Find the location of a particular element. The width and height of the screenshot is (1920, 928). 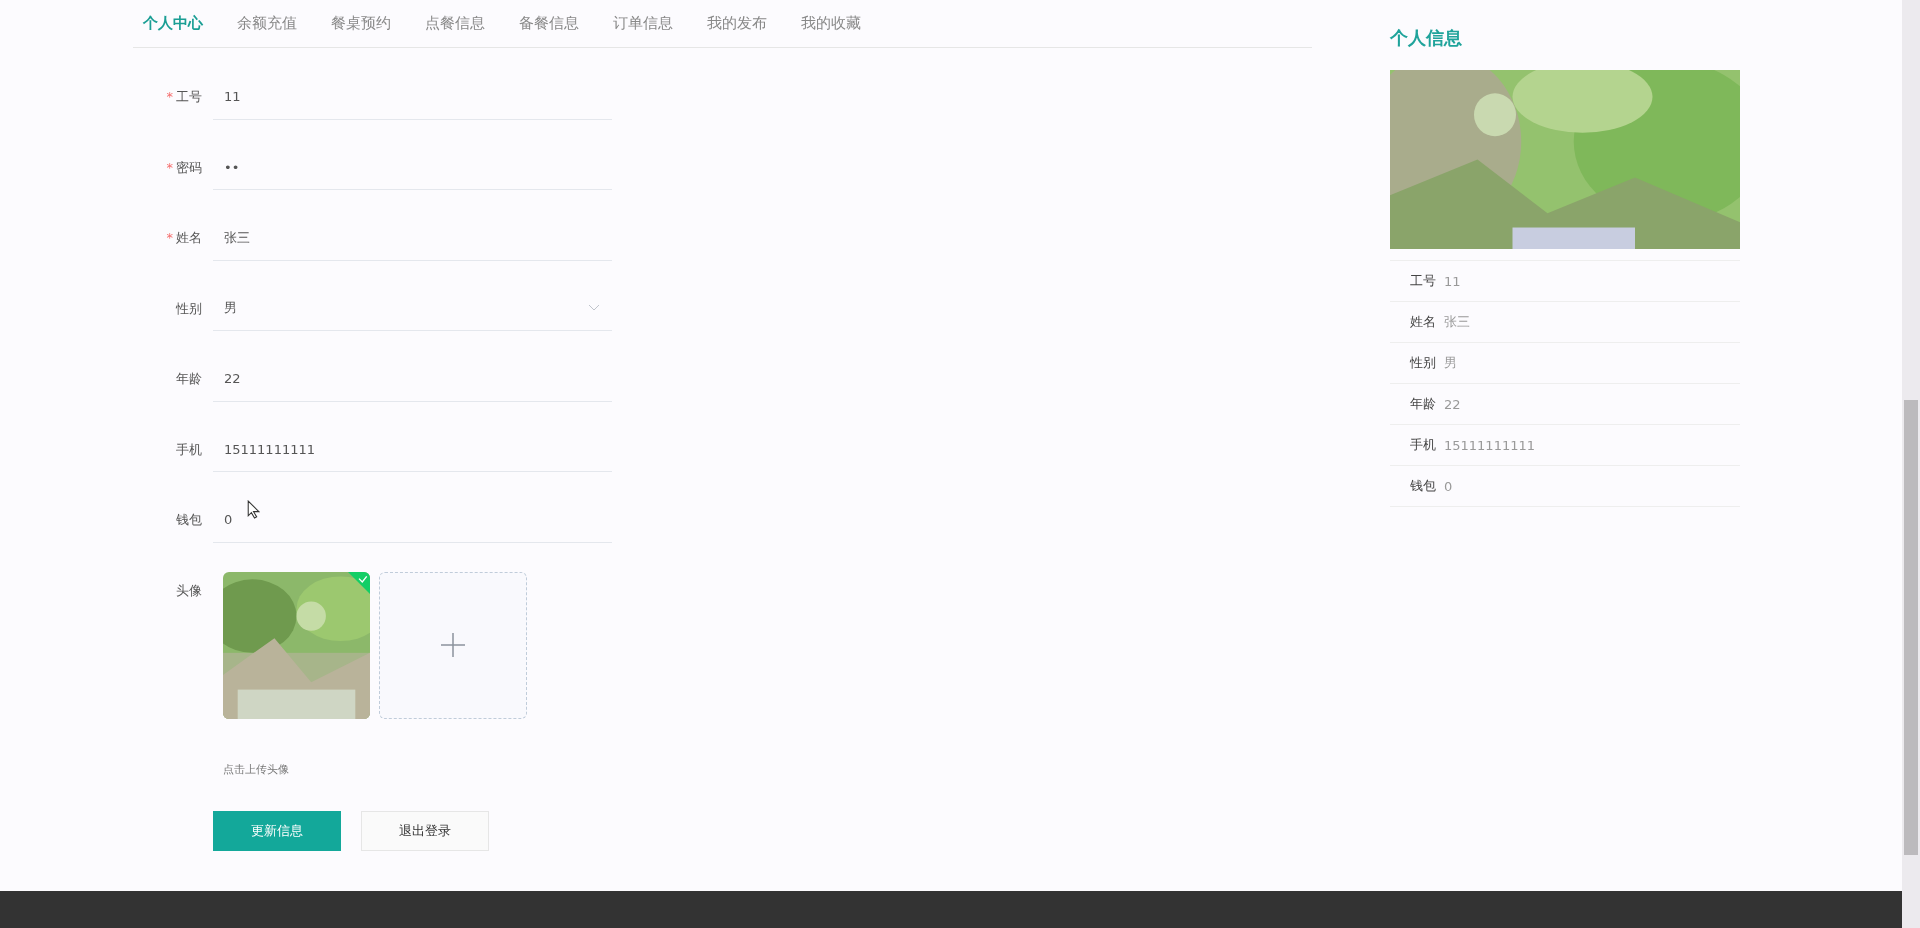

input-field: 22 is located at coordinates (412, 379).